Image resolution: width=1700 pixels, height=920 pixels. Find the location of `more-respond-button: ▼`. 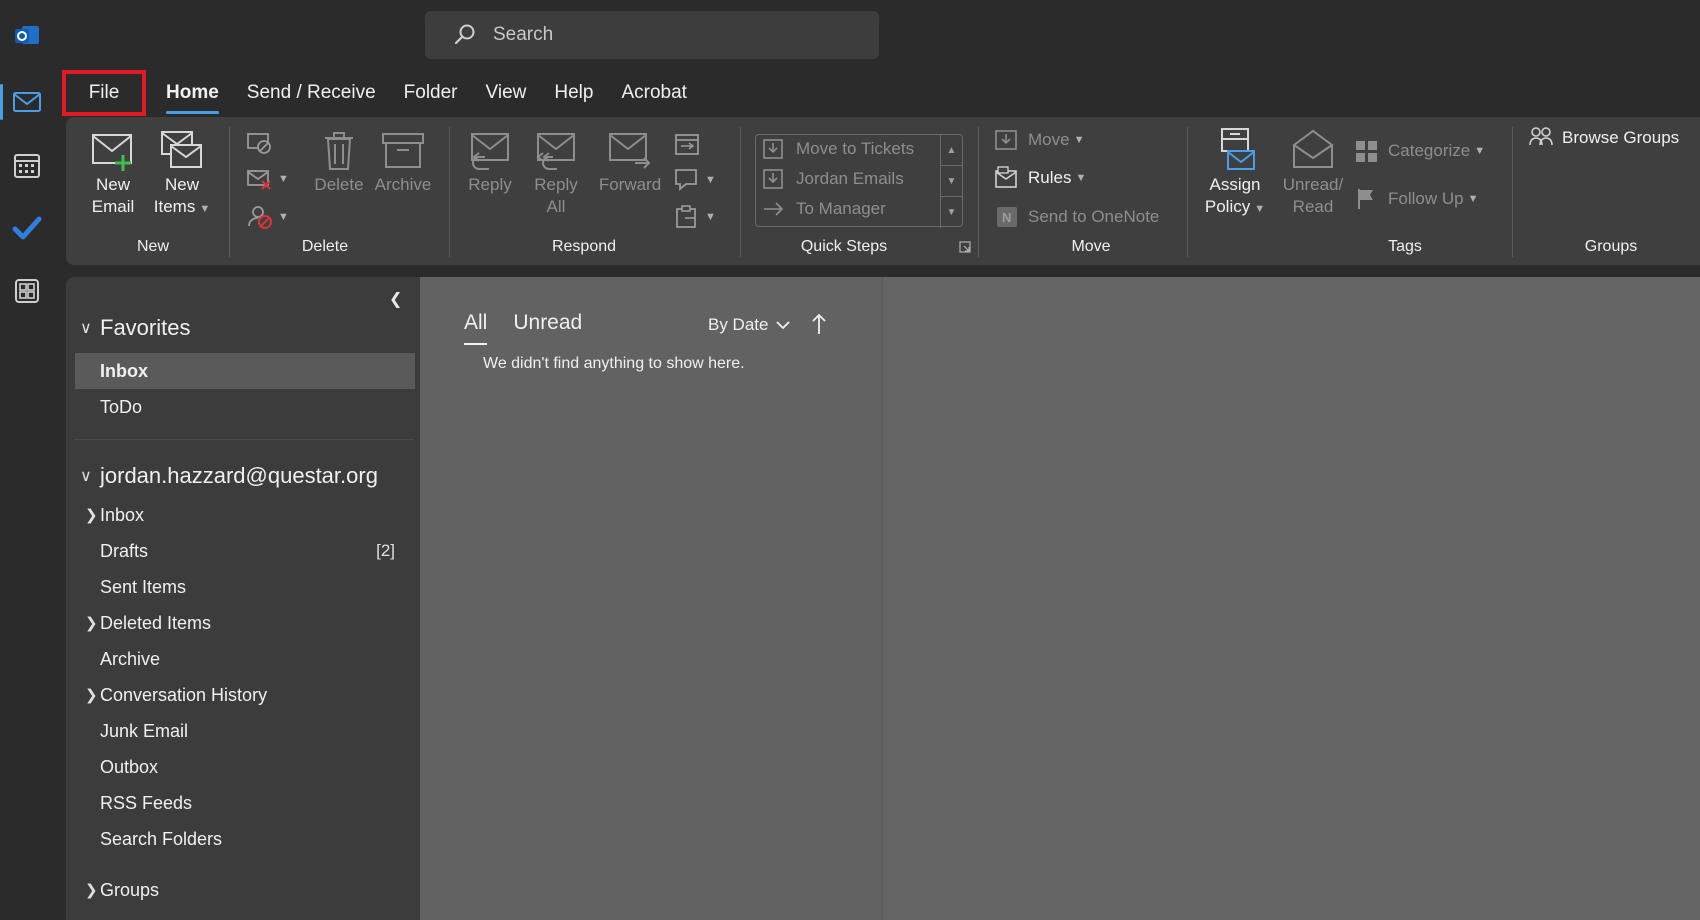

more-respond-button: ▼ is located at coordinates (694, 217).